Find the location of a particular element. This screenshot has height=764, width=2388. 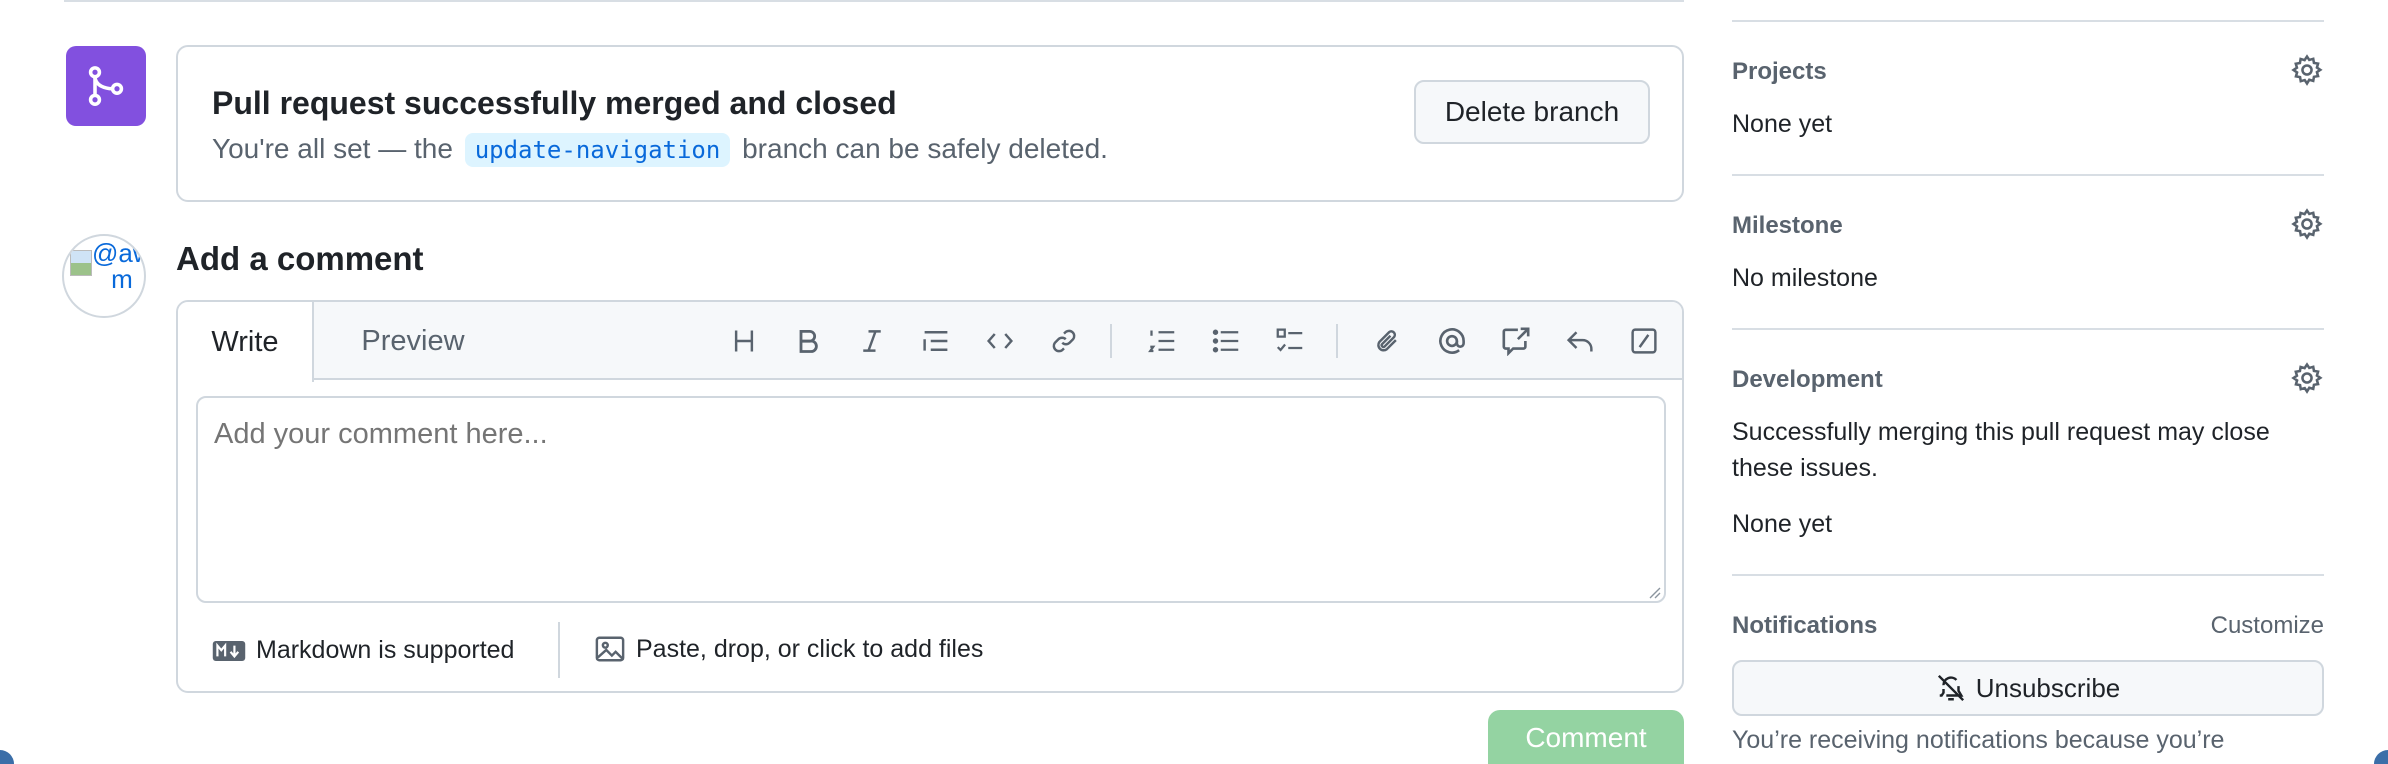

avatar: @awel-m is located at coordinates (104, 276).